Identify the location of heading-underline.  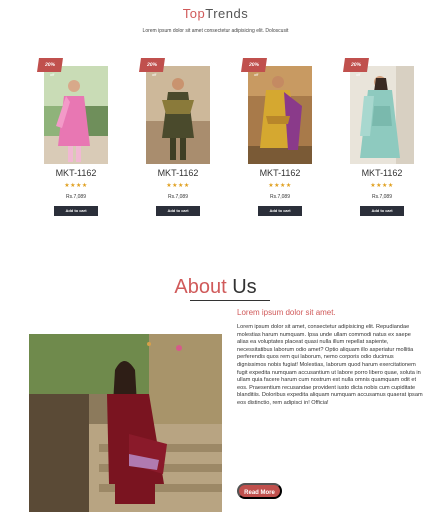
(230, 300).